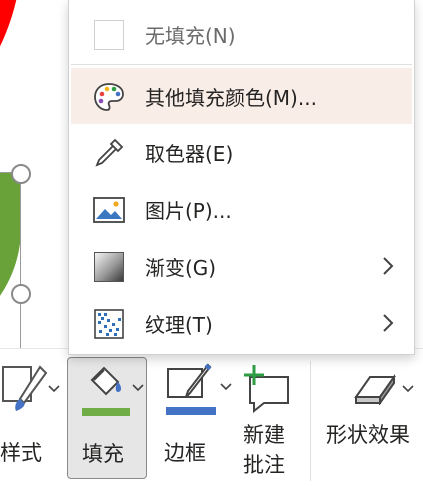 The width and height of the screenshot is (423, 486). I want to click on menu-item-gradient-label: 渐变(G), so click(181, 267).